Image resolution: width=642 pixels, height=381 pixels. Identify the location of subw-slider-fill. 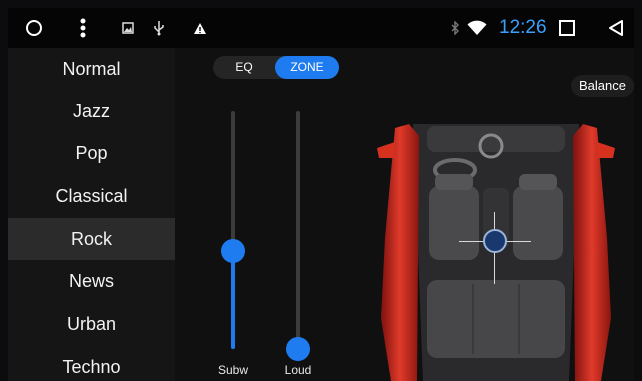
(233, 300).